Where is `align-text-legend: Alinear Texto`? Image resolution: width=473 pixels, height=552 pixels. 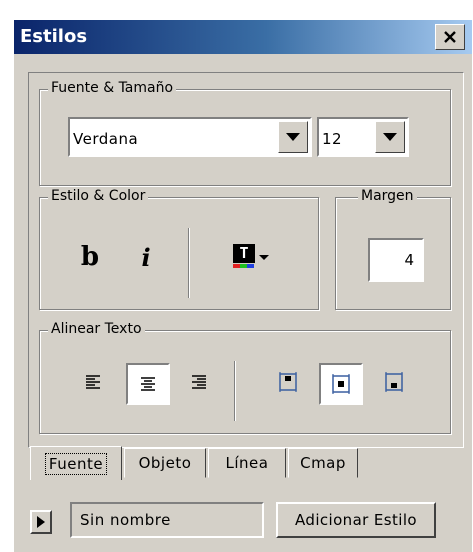
align-text-legend: Alinear Texto is located at coordinates (96, 329).